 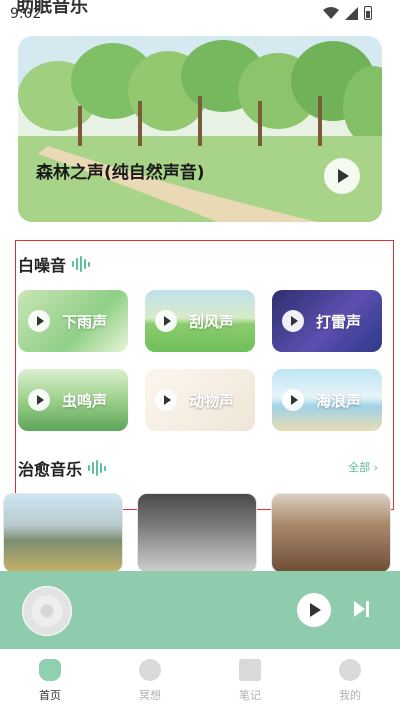 What do you see at coordinates (363, 609) in the screenshot?
I see `next-track-icon` at bounding box center [363, 609].